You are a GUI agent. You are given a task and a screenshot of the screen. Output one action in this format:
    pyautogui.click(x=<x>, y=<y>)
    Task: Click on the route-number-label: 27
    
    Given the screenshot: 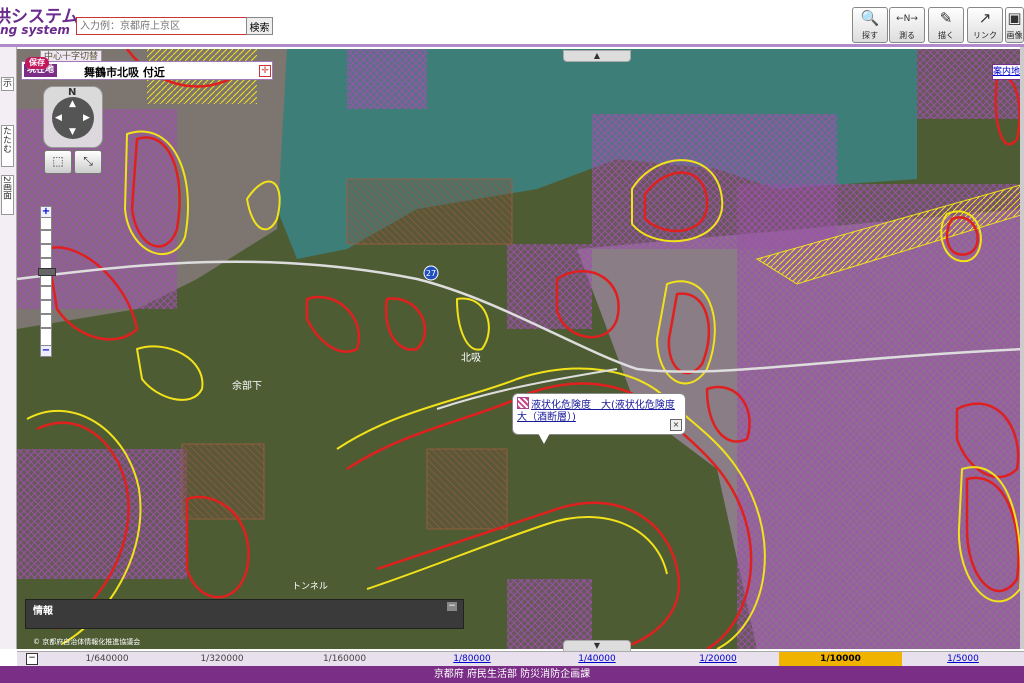 What is the action you would take?
    pyautogui.click(x=431, y=273)
    